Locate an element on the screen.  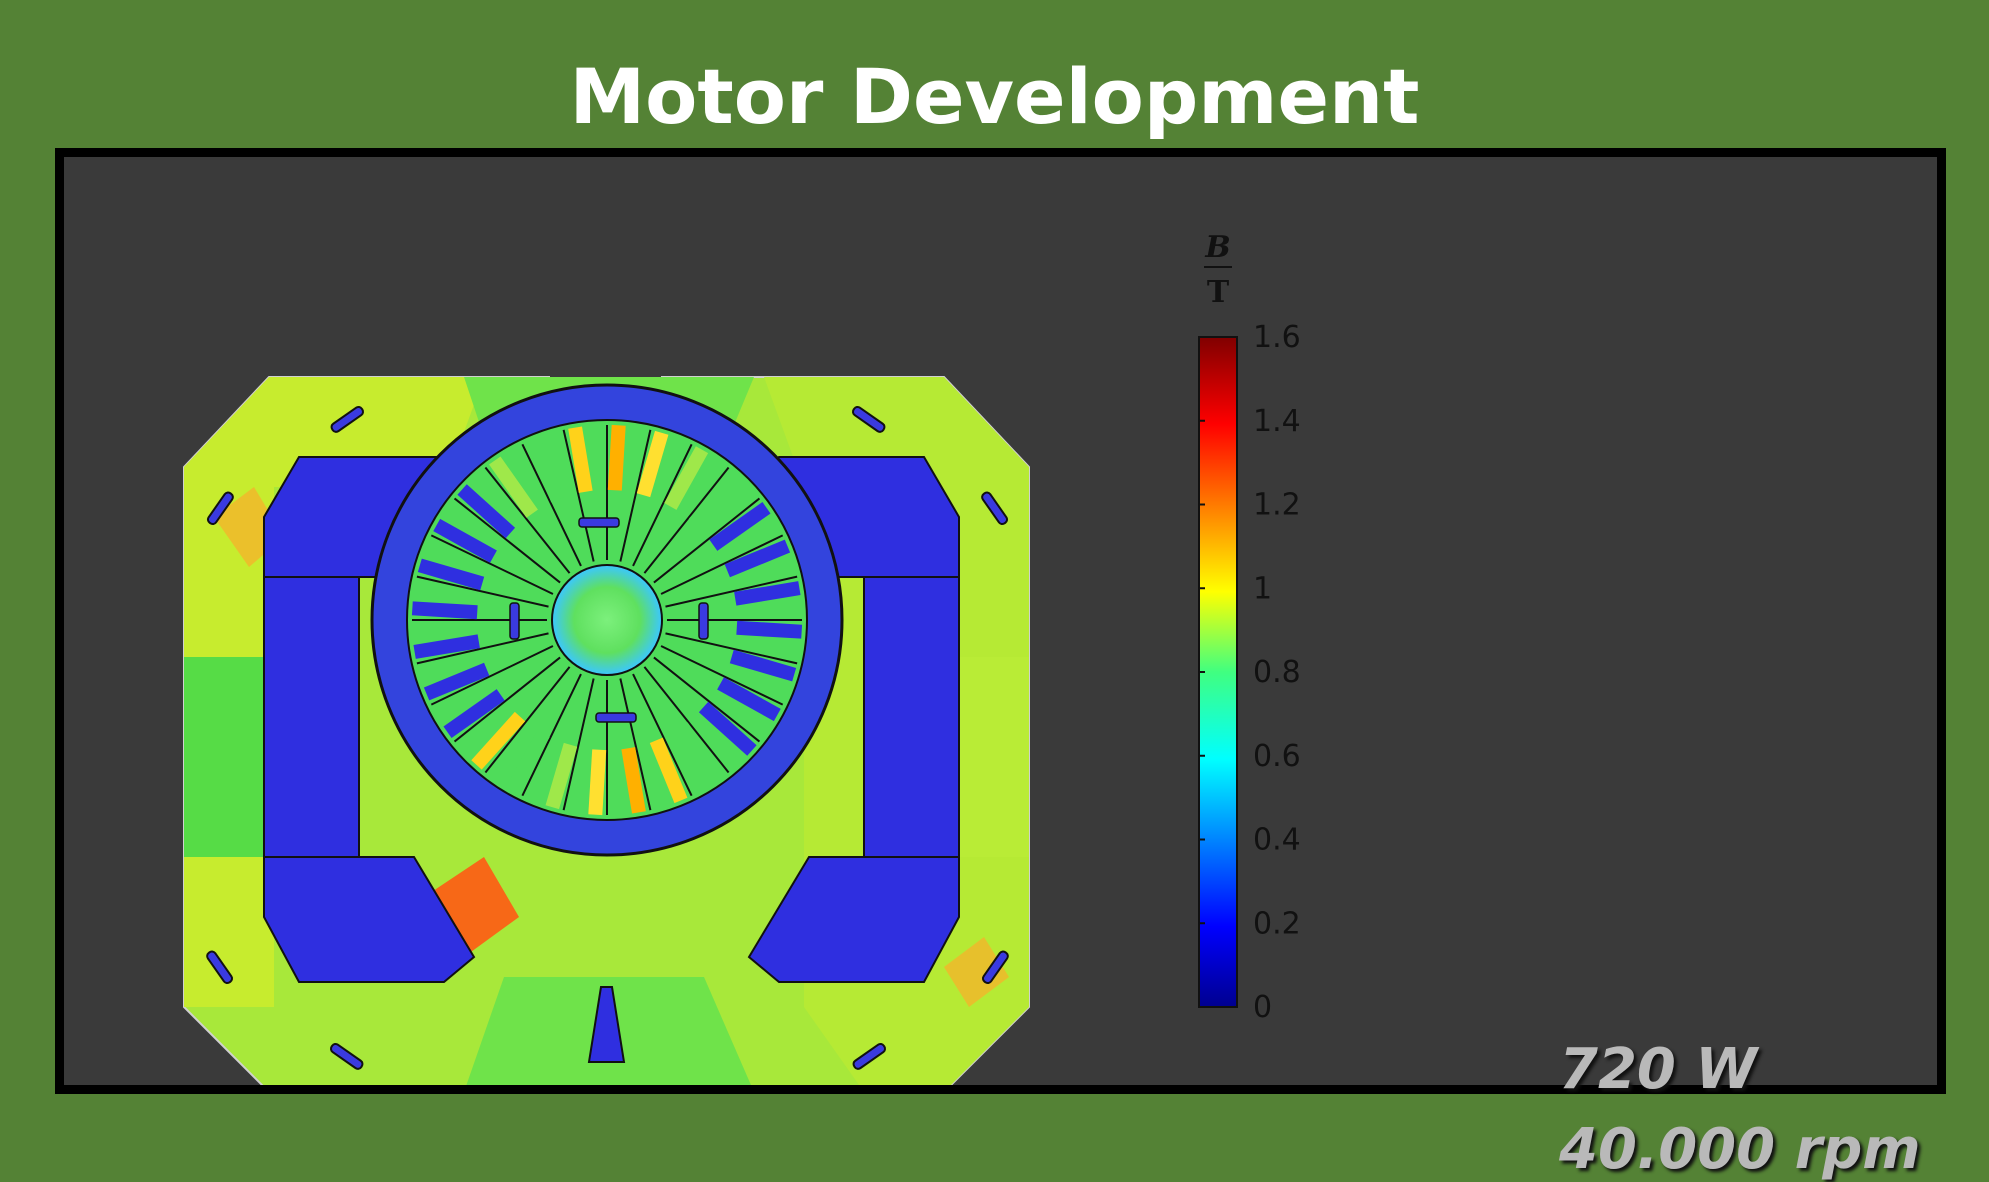
colorbar-tick-label: 0.2 is located at coordinates (1277, 923).